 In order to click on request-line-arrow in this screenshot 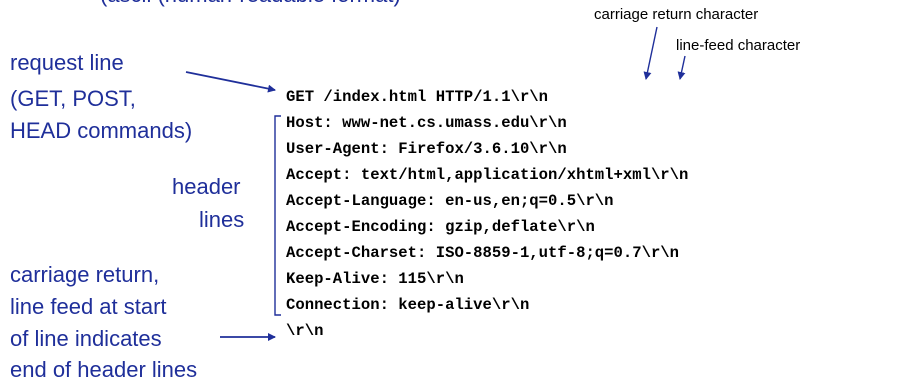, I will do `click(230, 82)`.